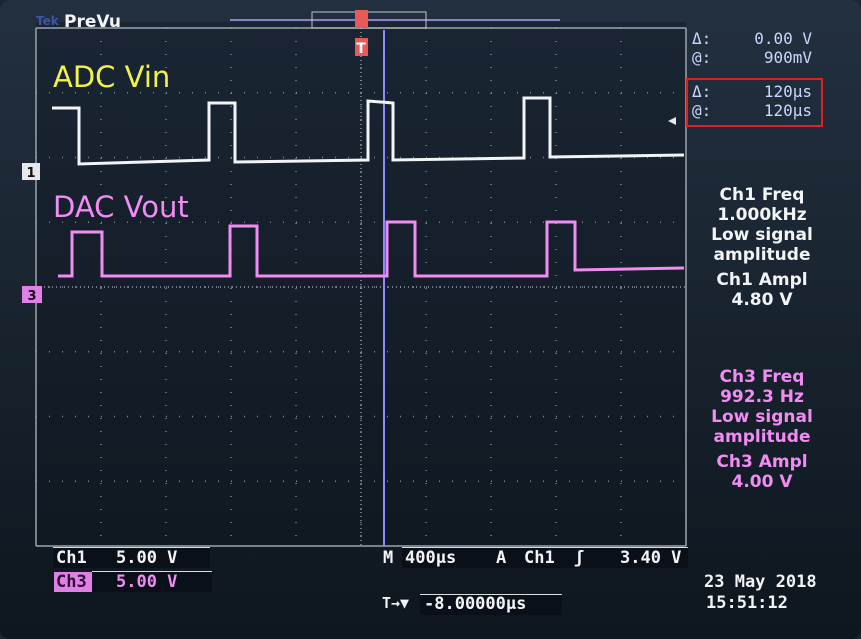 The height and width of the screenshot is (639, 861). Describe the element at coordinates (762, 280) in the screenshot. I see `ch1-ampl-title: Ch1 Ampl` at that location.